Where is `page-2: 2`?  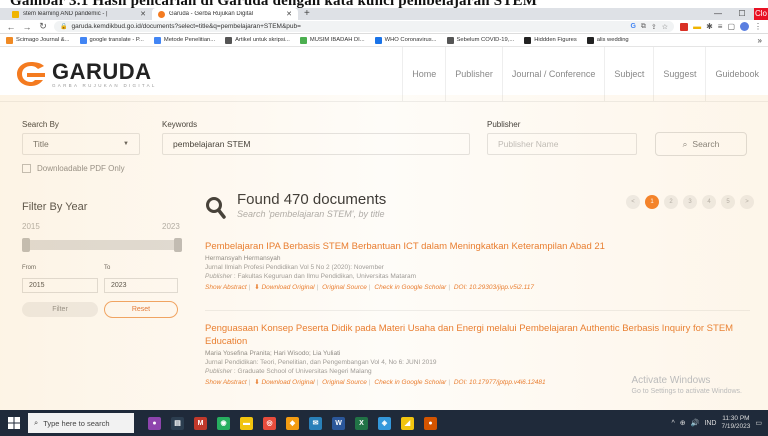 page-2: 2 is located at coordinates (671, 202).